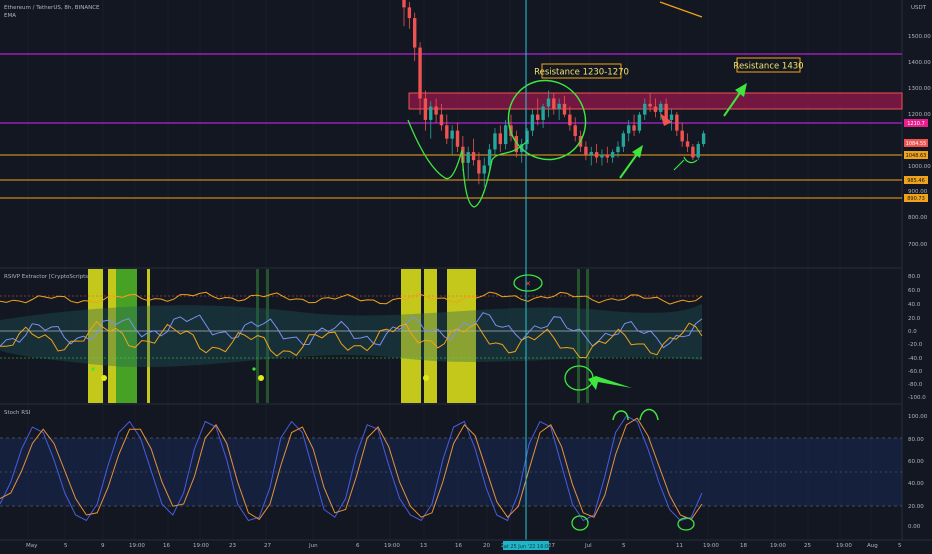 The height and width of the screenshot is (554, 932). I want to click on price-label: 1200.00, so click(919, 115).